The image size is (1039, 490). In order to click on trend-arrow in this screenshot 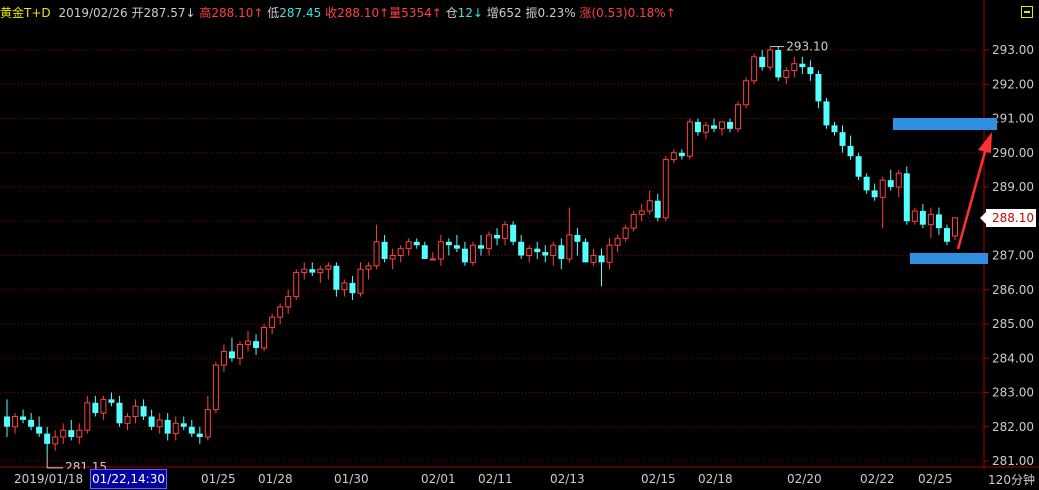, I will do `click(974, 191)`.